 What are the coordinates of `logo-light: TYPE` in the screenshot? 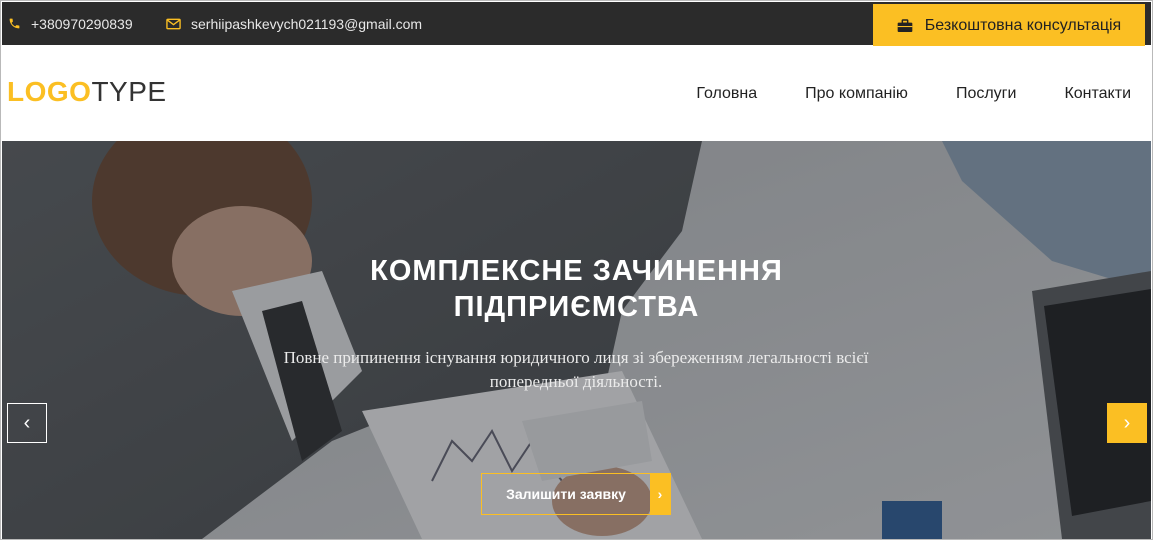 It's located at (129, 91).